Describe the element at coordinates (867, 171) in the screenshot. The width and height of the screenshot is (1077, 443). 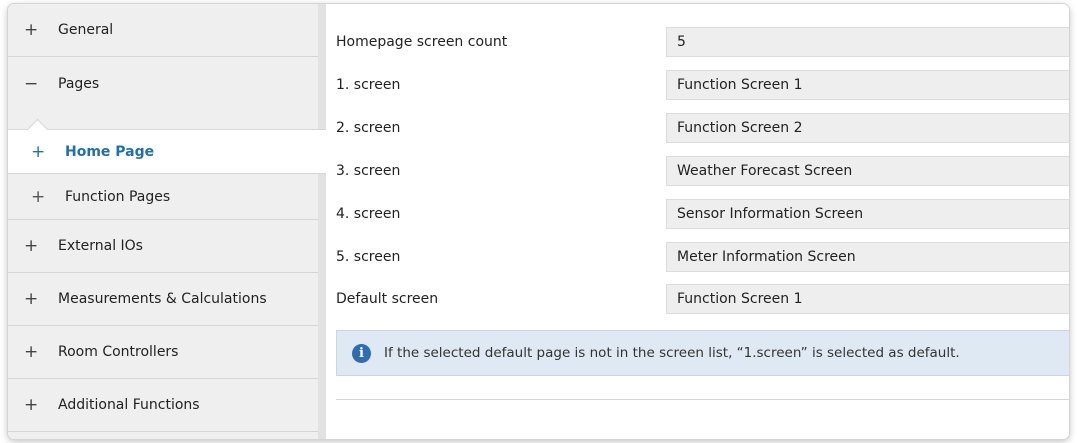
I see `screen-3-dropdown: Weather Forecast Screen` at that location.